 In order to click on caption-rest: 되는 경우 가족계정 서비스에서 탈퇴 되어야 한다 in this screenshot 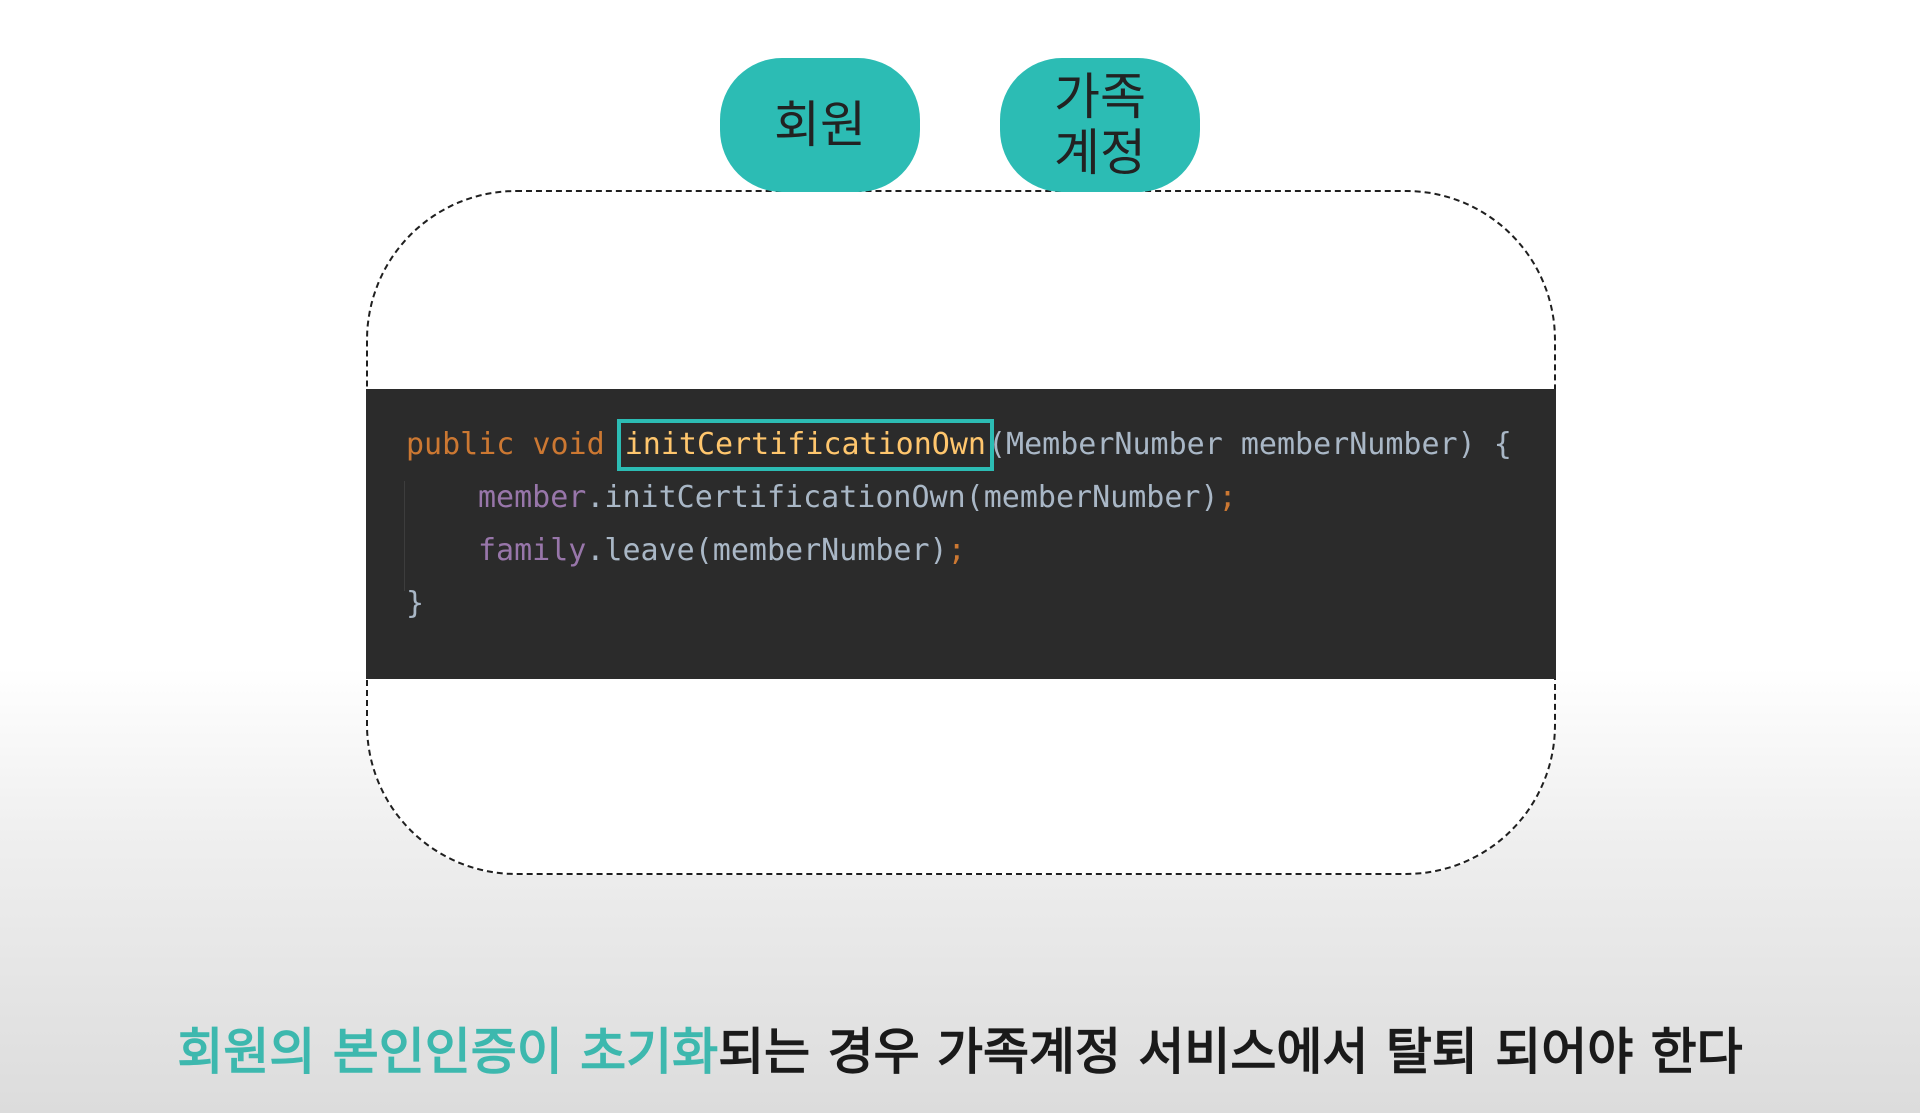, I will do `click(1230, 1052)`.